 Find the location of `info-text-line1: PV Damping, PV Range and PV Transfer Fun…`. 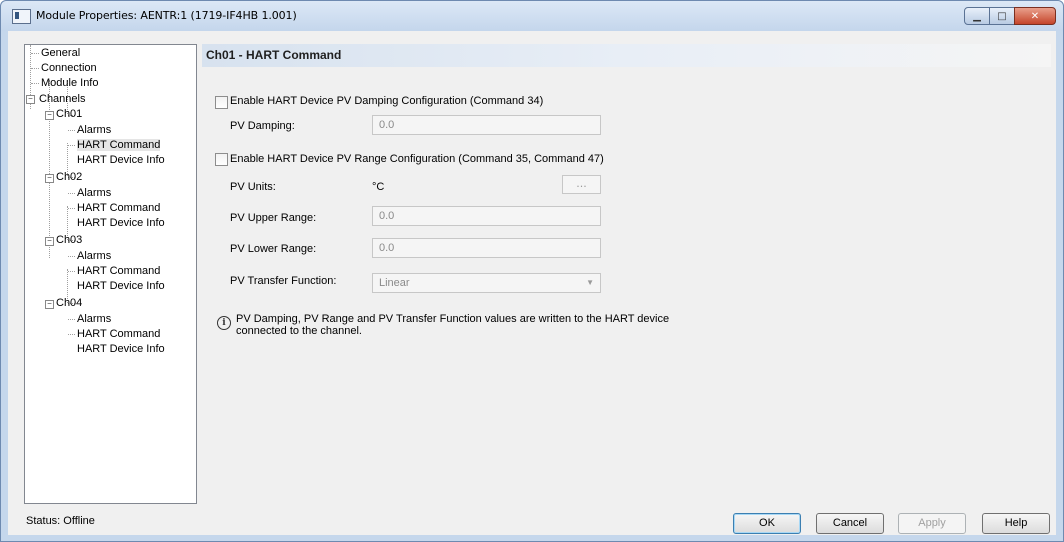

info-text-line1: PV Damping, PV Range and PV Transfer Fun… is located at coordinates (453, 319).